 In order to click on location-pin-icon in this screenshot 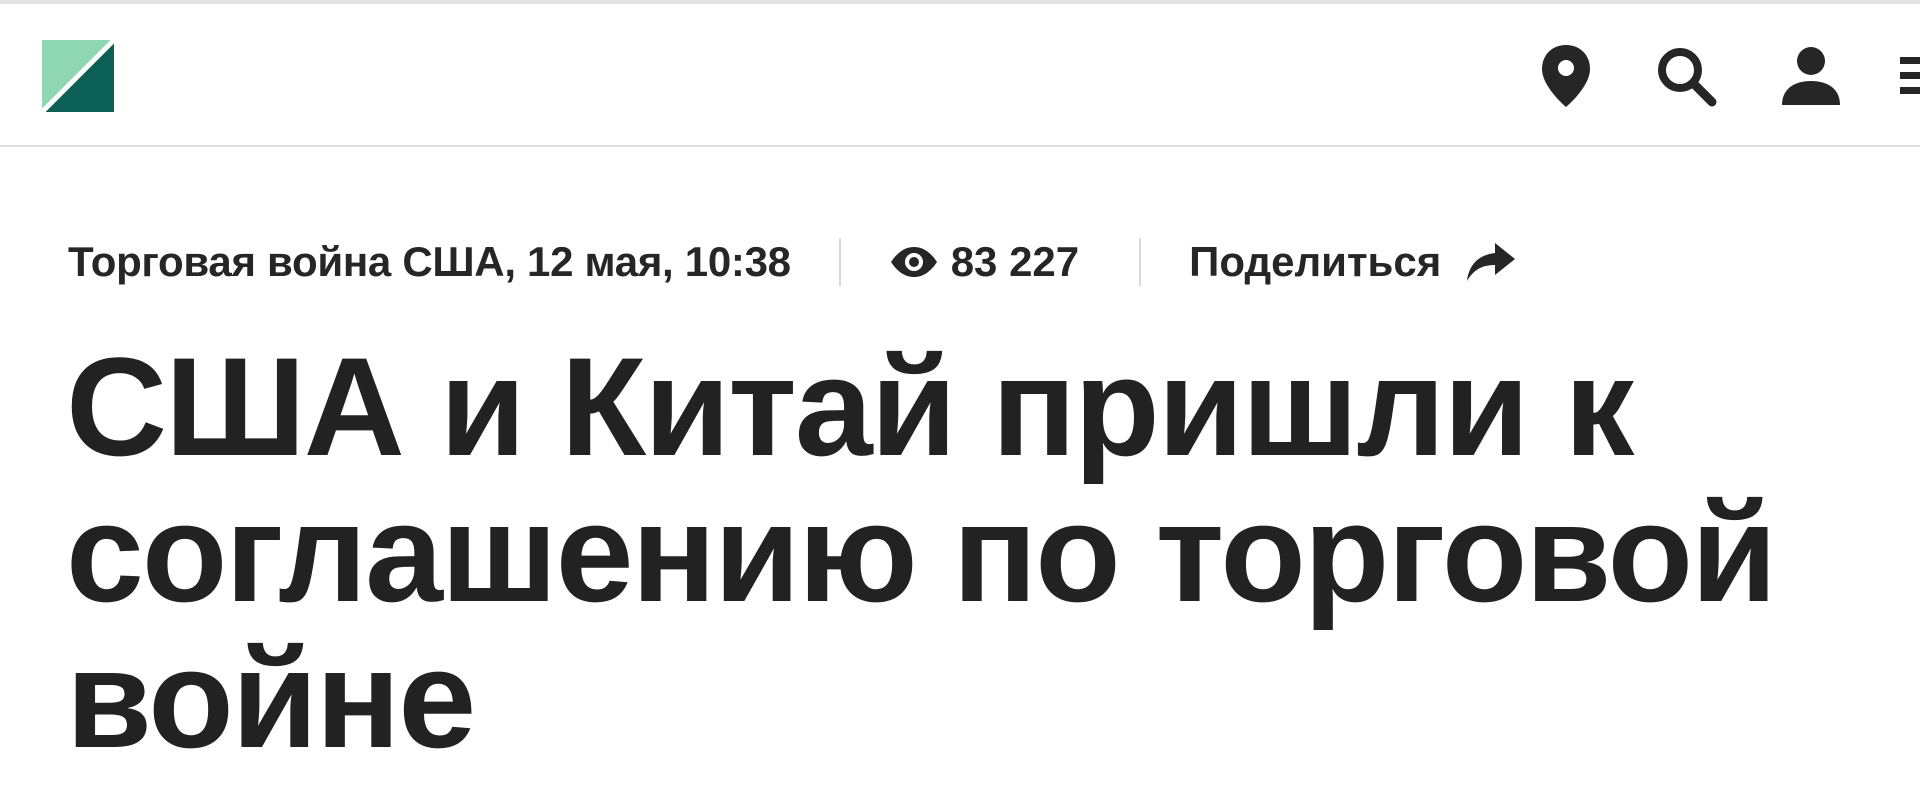, I will do `click(1566, 76)`.